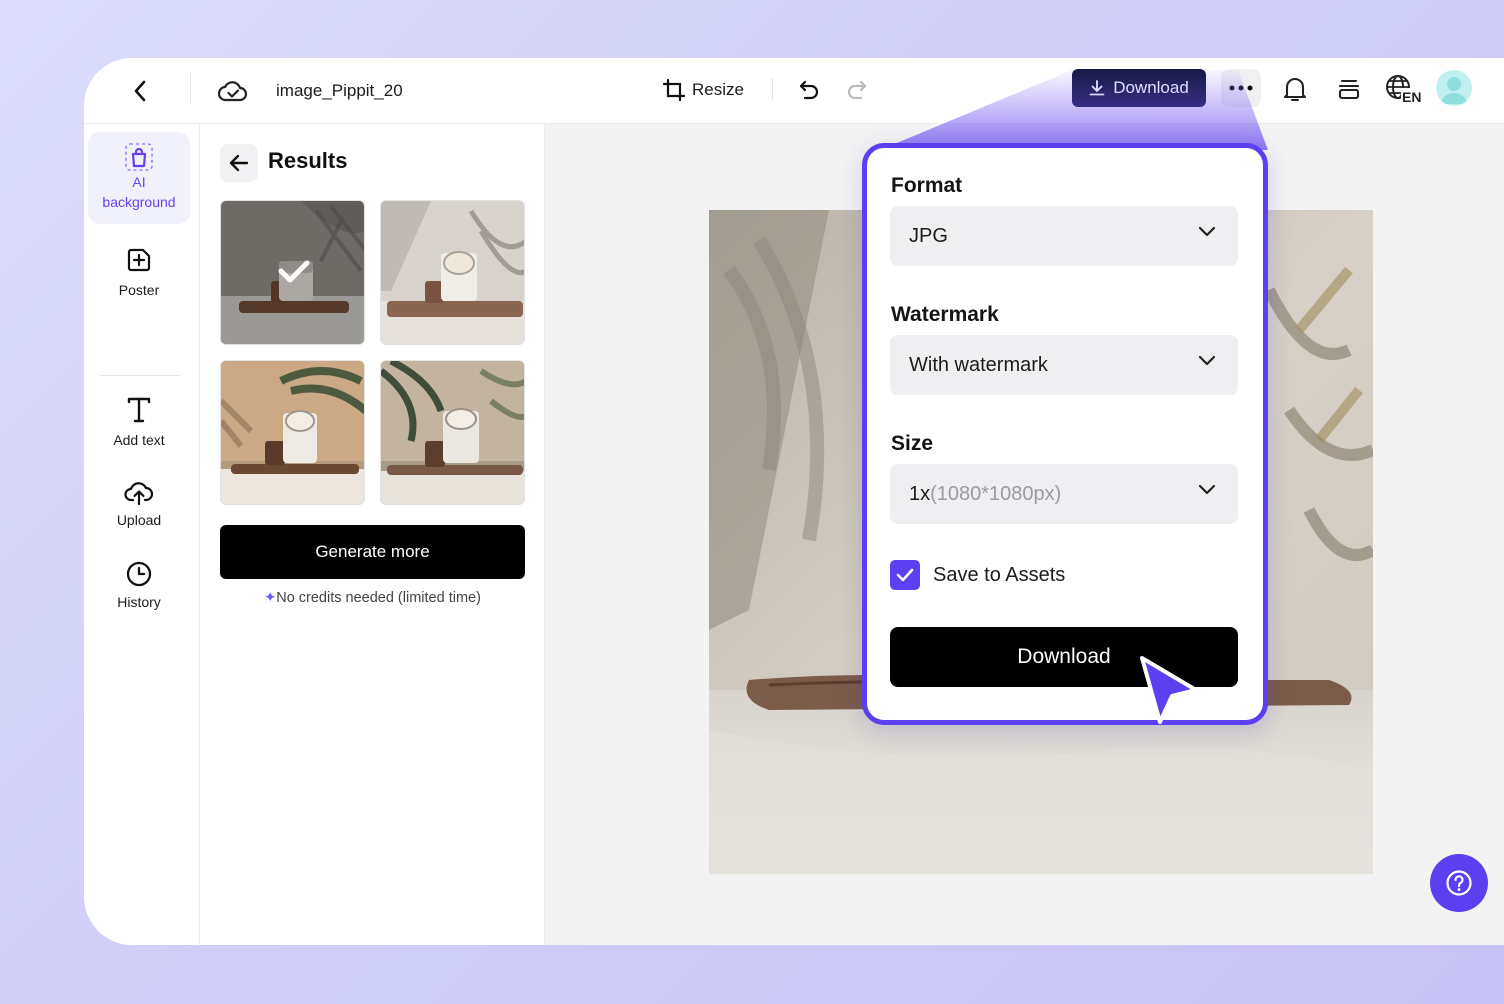 Image resolution: width=1504 pixels, height=1004 pixels. I want to click on language-button: EN, so click(1404, 89).